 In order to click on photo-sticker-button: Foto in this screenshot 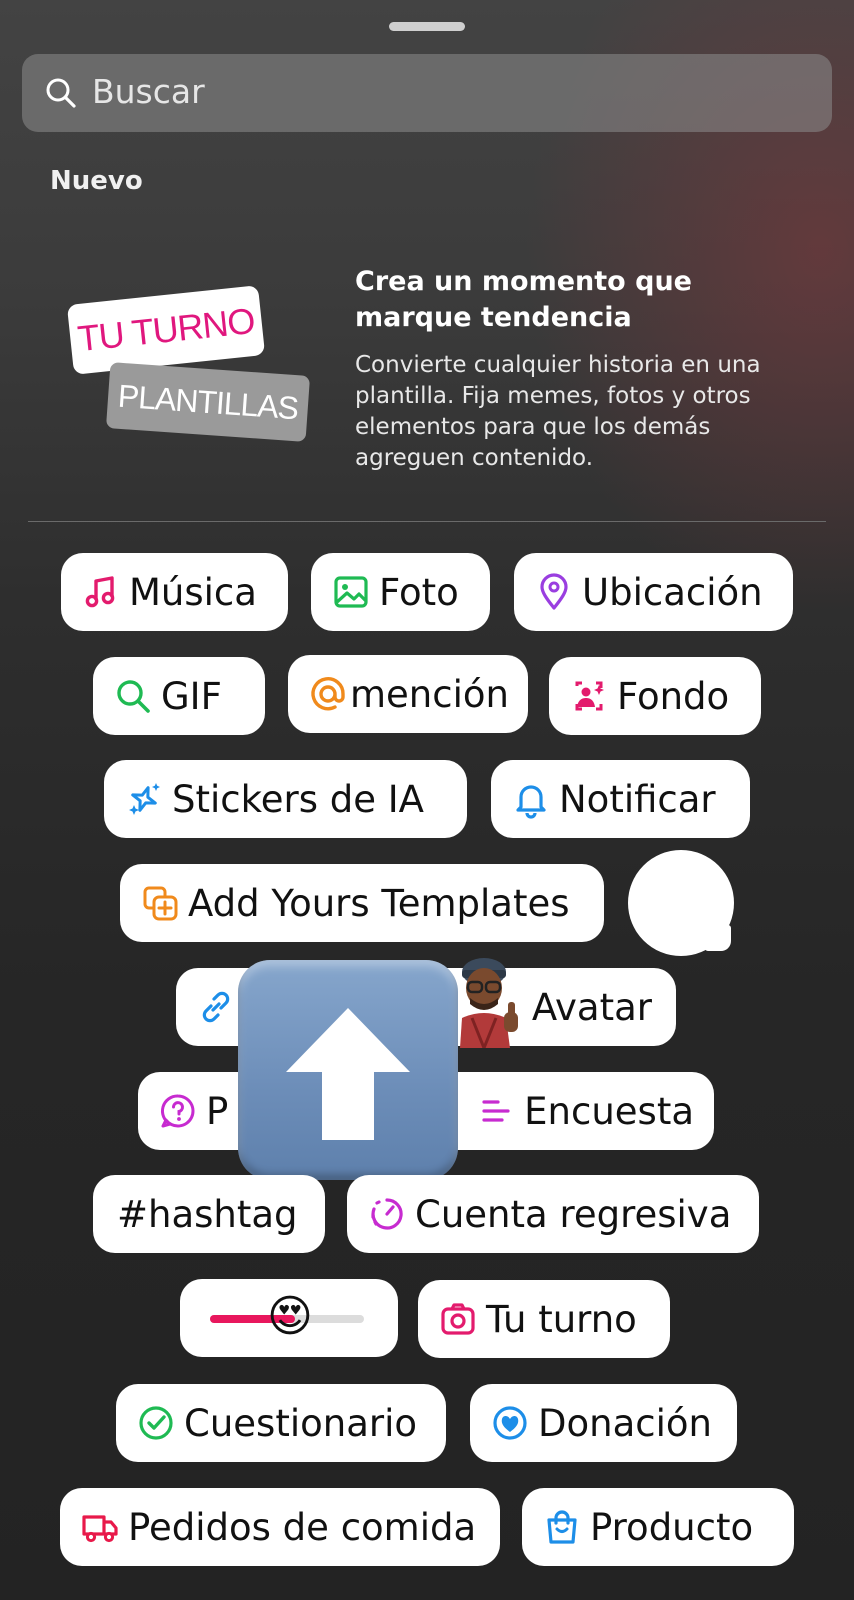, I will do `click(400, 592)`.